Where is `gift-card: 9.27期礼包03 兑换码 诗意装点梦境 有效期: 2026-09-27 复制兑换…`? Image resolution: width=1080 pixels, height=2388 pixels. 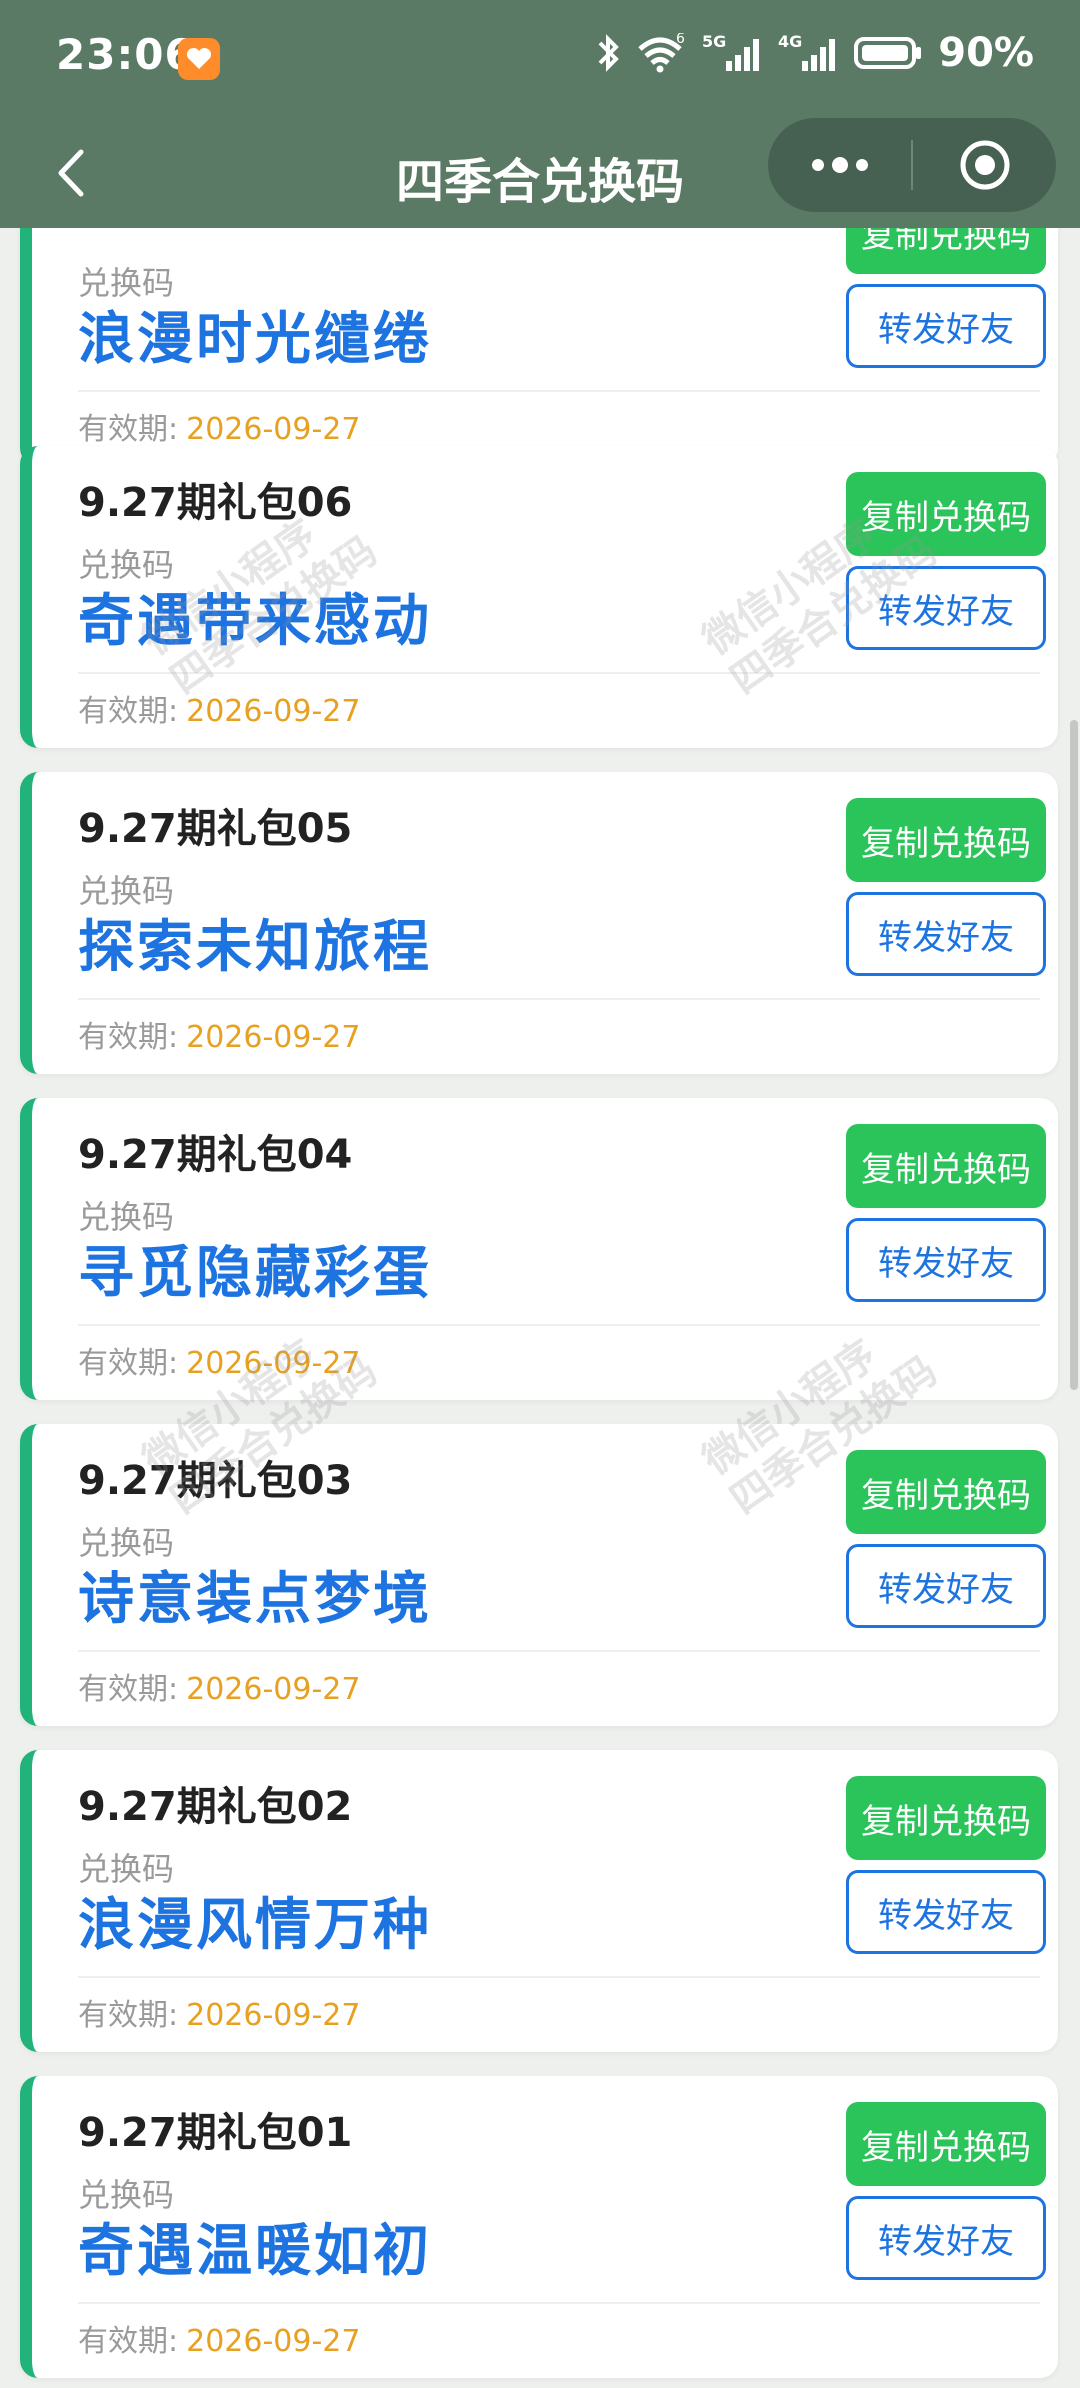
gift-card: 9.27期礼包03 兑换码 诗意装点梦境 有效期: 2026-09-27 复制兑换… is located at coordinates (539, 1575).